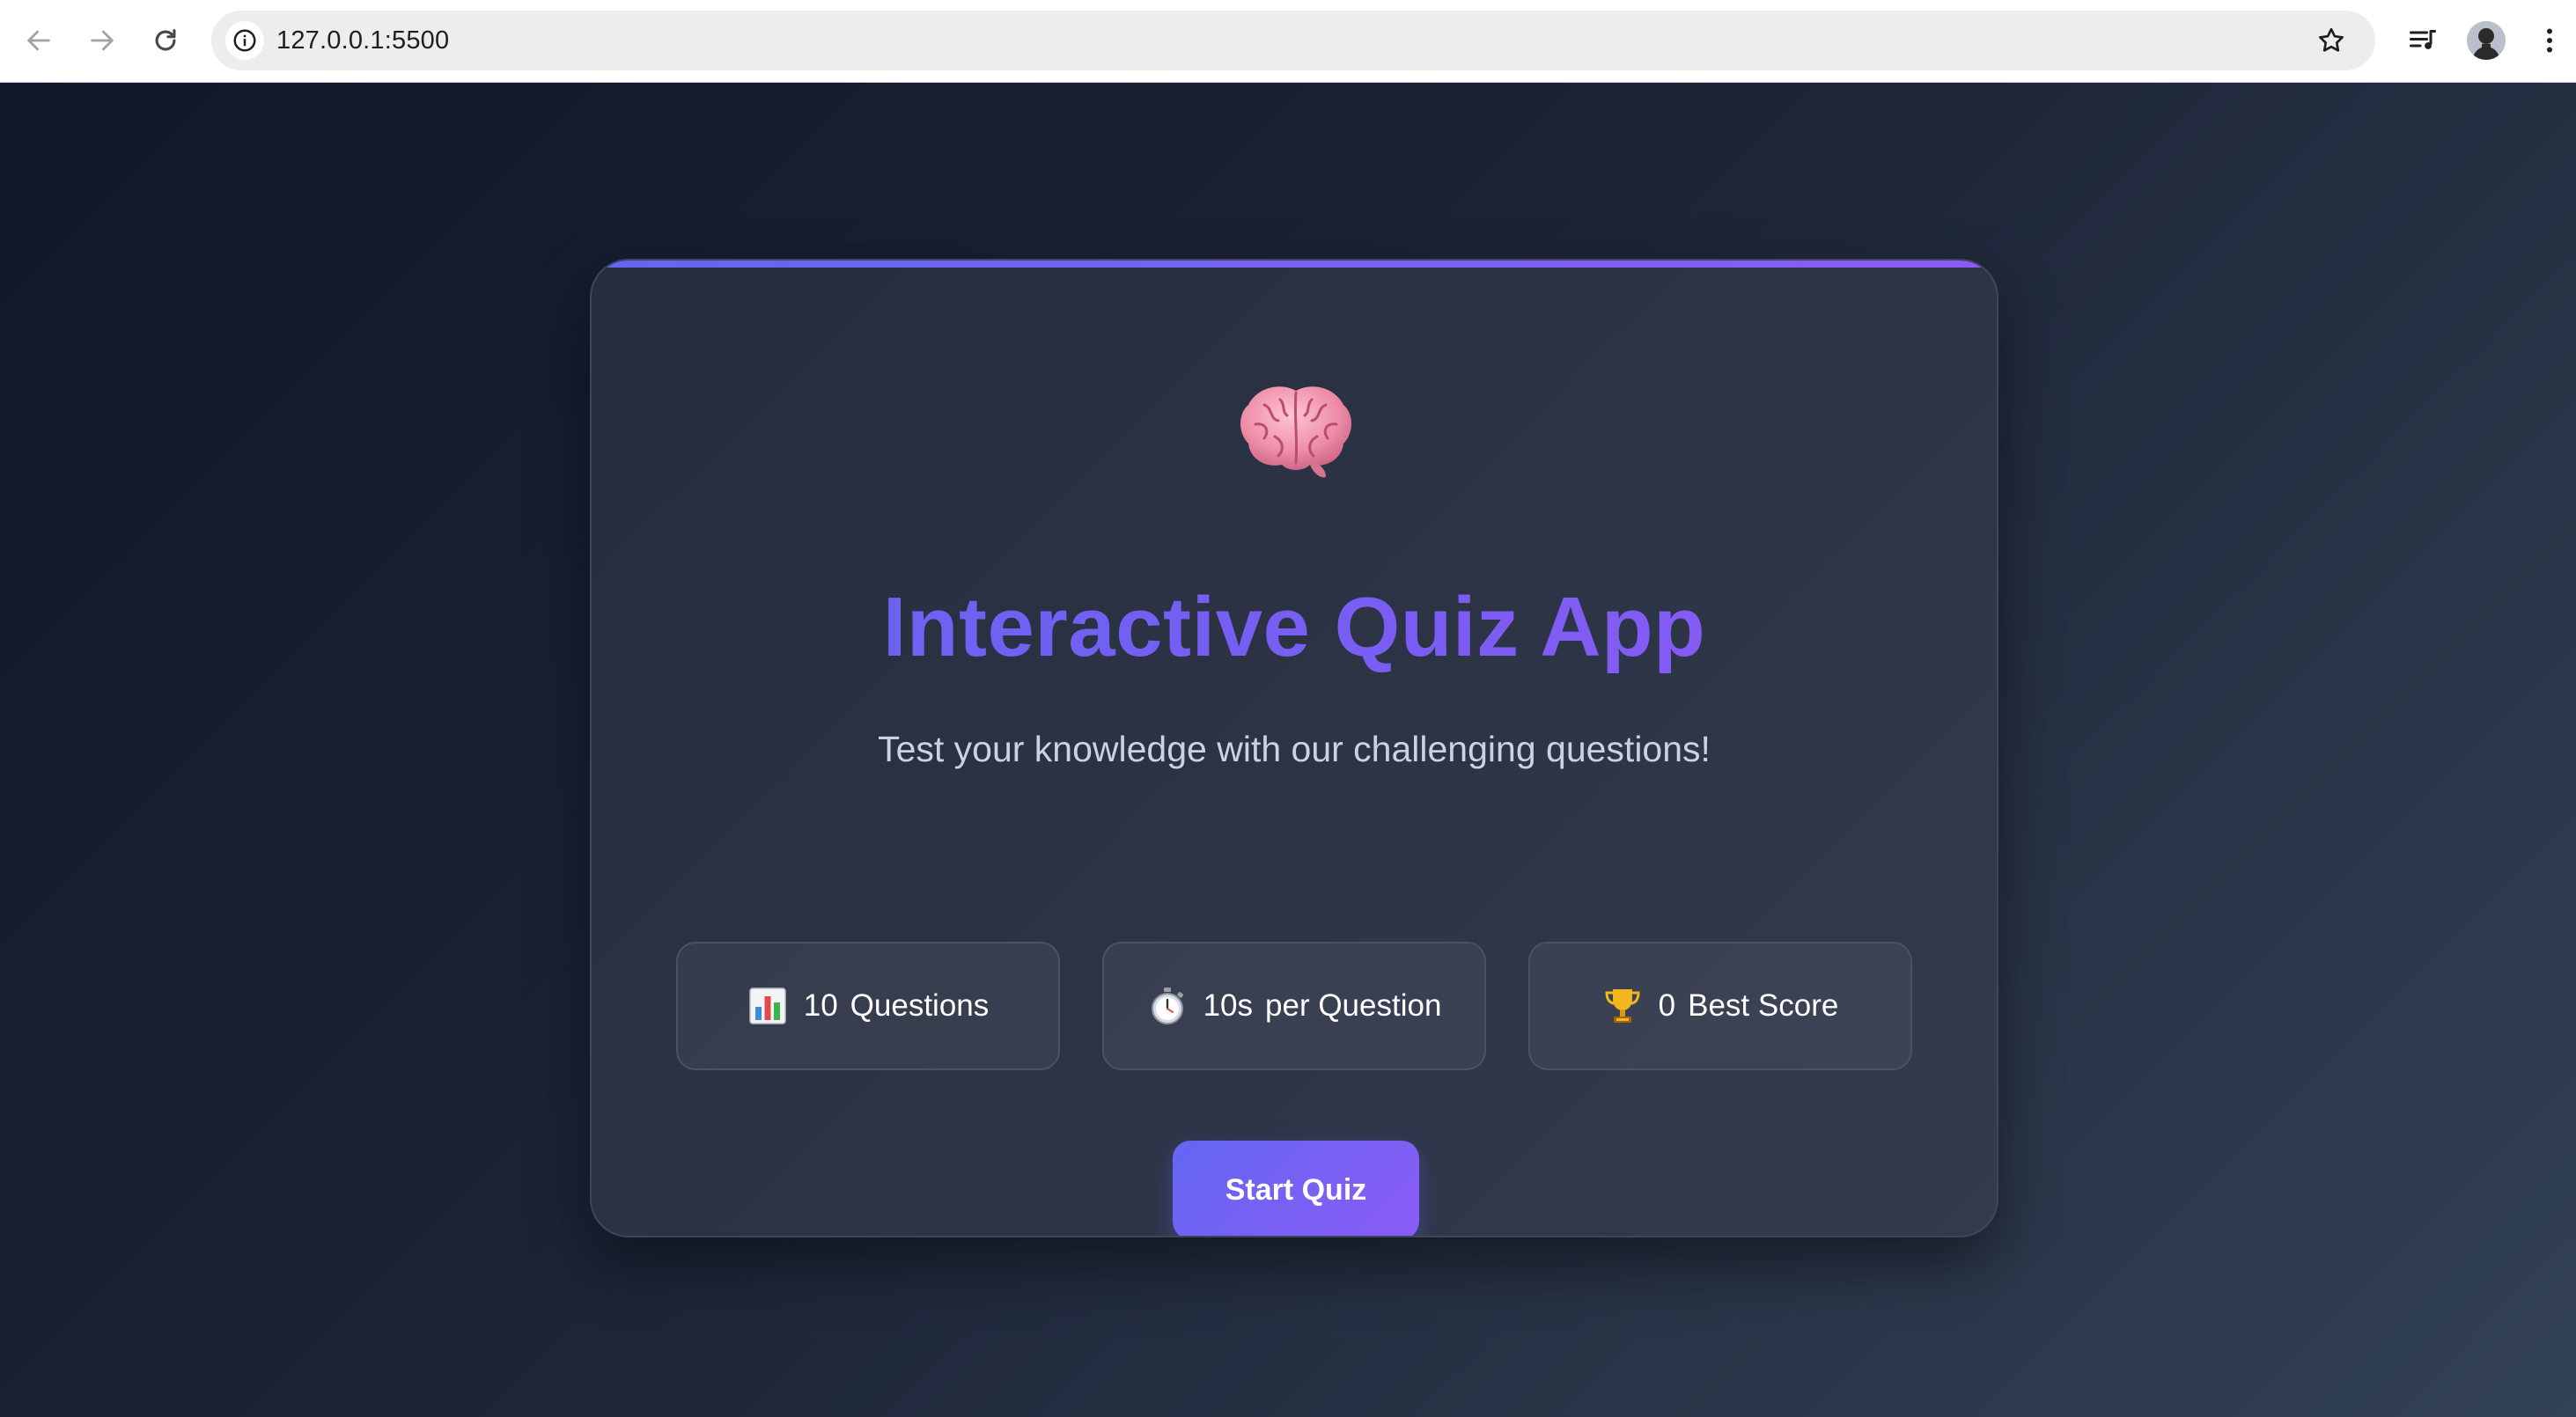 This screenshot has width=2576, height=1417. Describe the element at coordinates (363, 40) in the screenshot. I see `url-text: 127.0.0.1:5500` at that location.